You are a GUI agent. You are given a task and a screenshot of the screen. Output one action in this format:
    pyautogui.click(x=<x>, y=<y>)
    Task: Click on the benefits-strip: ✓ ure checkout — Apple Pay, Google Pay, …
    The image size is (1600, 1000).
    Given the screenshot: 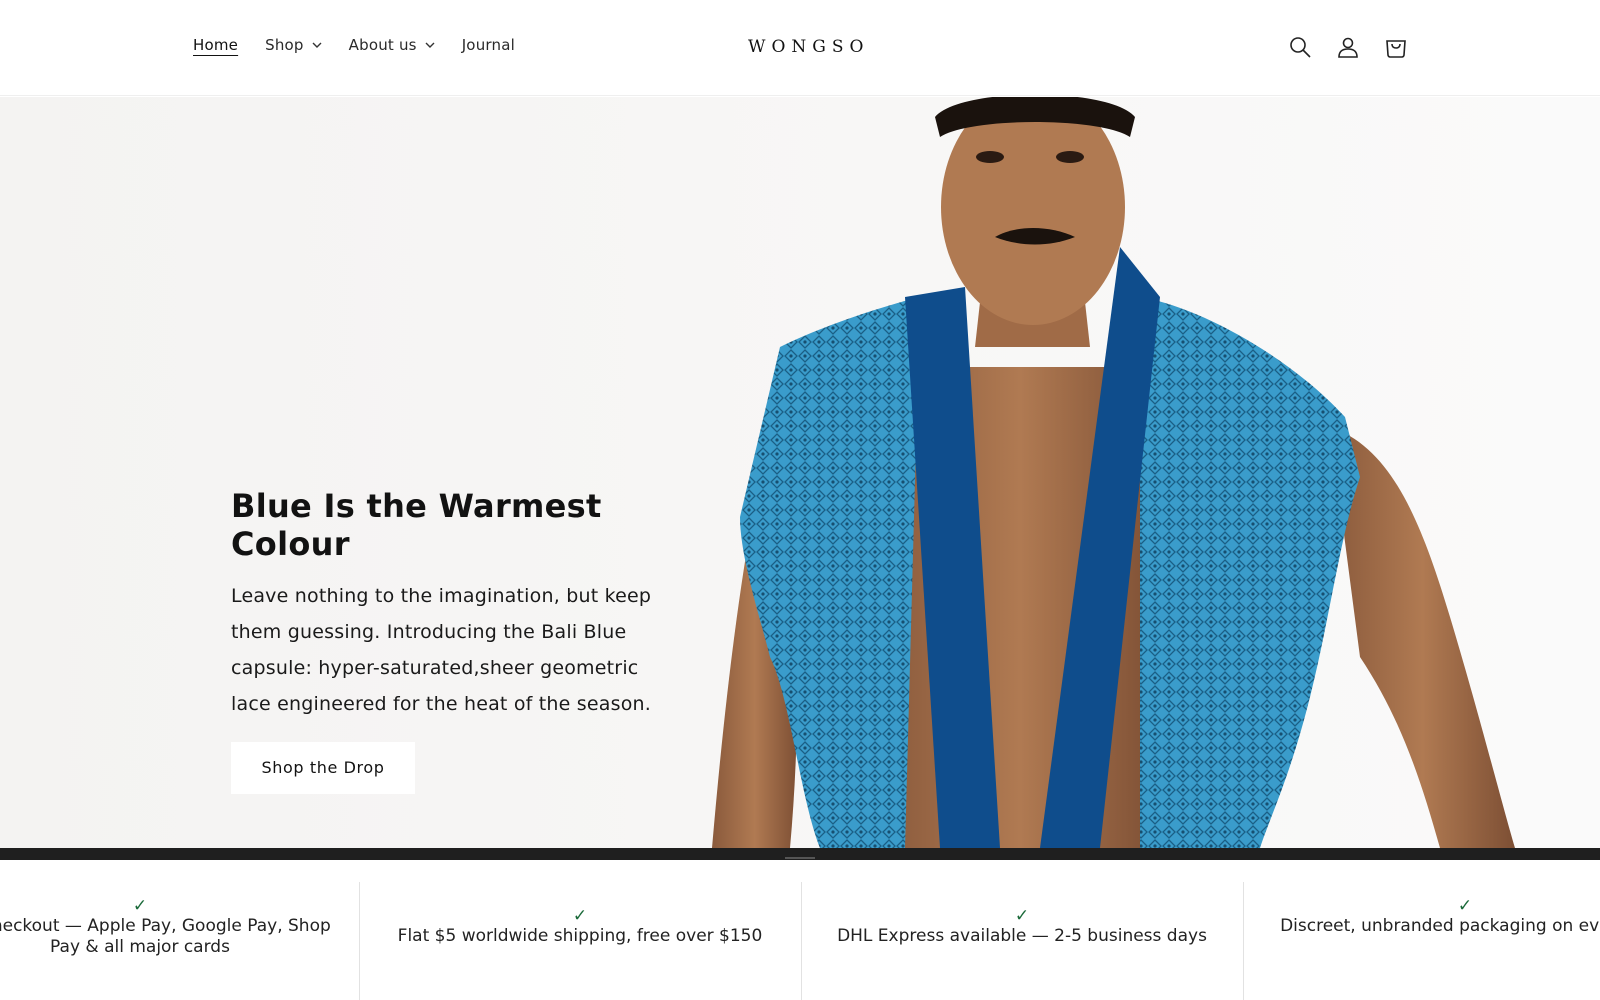 What is the action you would take?
    pyautogui.click(x=800, y=930)
    